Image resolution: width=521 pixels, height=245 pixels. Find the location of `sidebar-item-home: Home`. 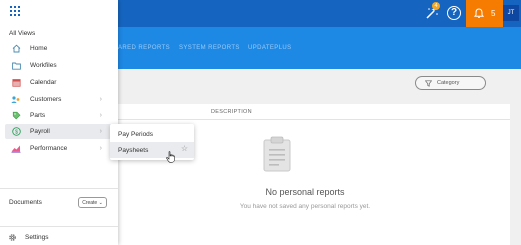

sidebar-item-home: Home is located at coordinates (58, 48).